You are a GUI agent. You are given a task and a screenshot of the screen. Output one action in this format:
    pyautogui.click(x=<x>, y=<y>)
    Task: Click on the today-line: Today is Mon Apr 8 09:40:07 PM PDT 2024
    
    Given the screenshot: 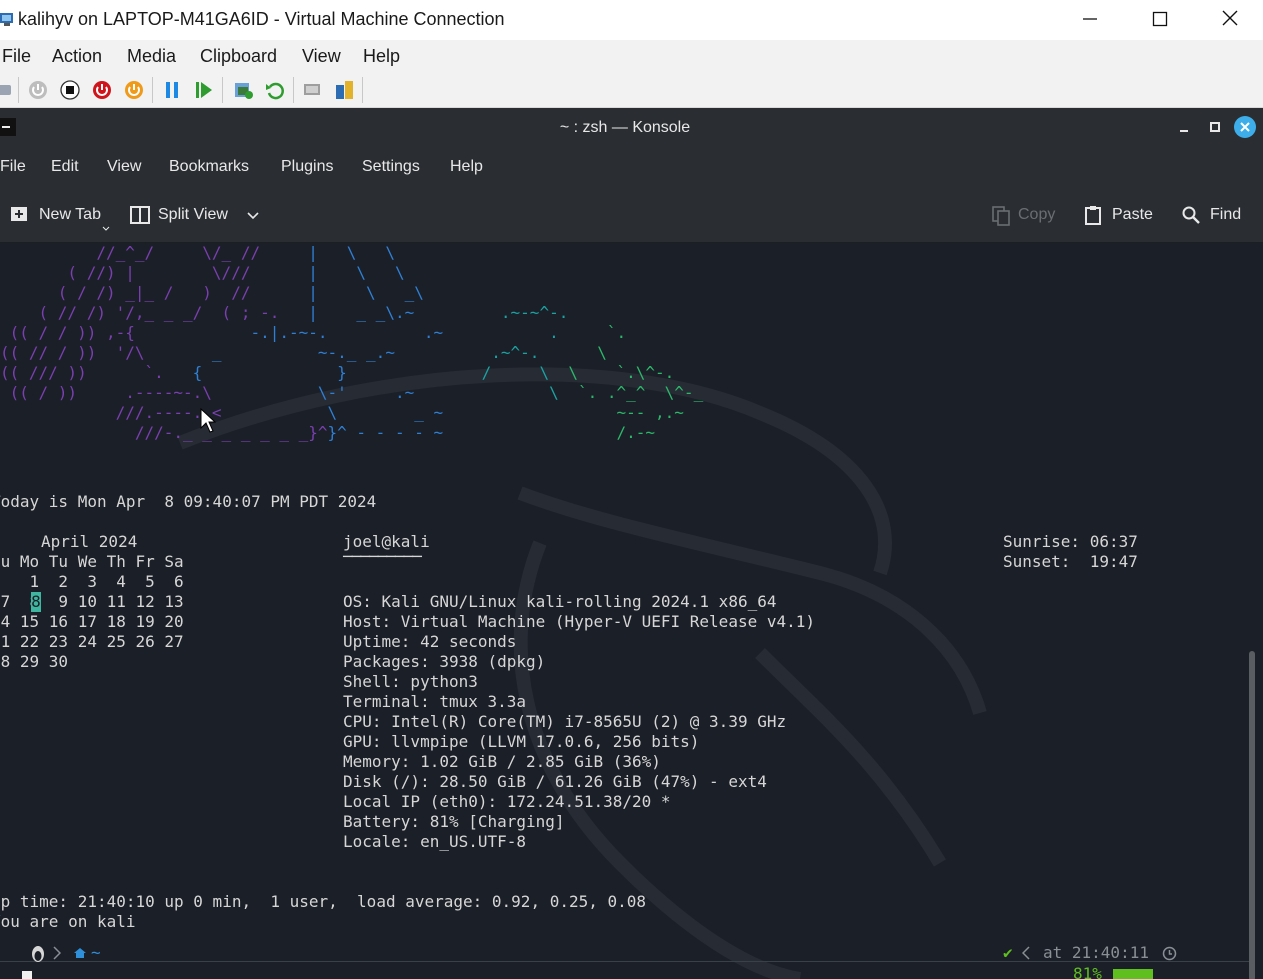 What is the action you would take?
    pyautogui.click(x=188, y=501)
    